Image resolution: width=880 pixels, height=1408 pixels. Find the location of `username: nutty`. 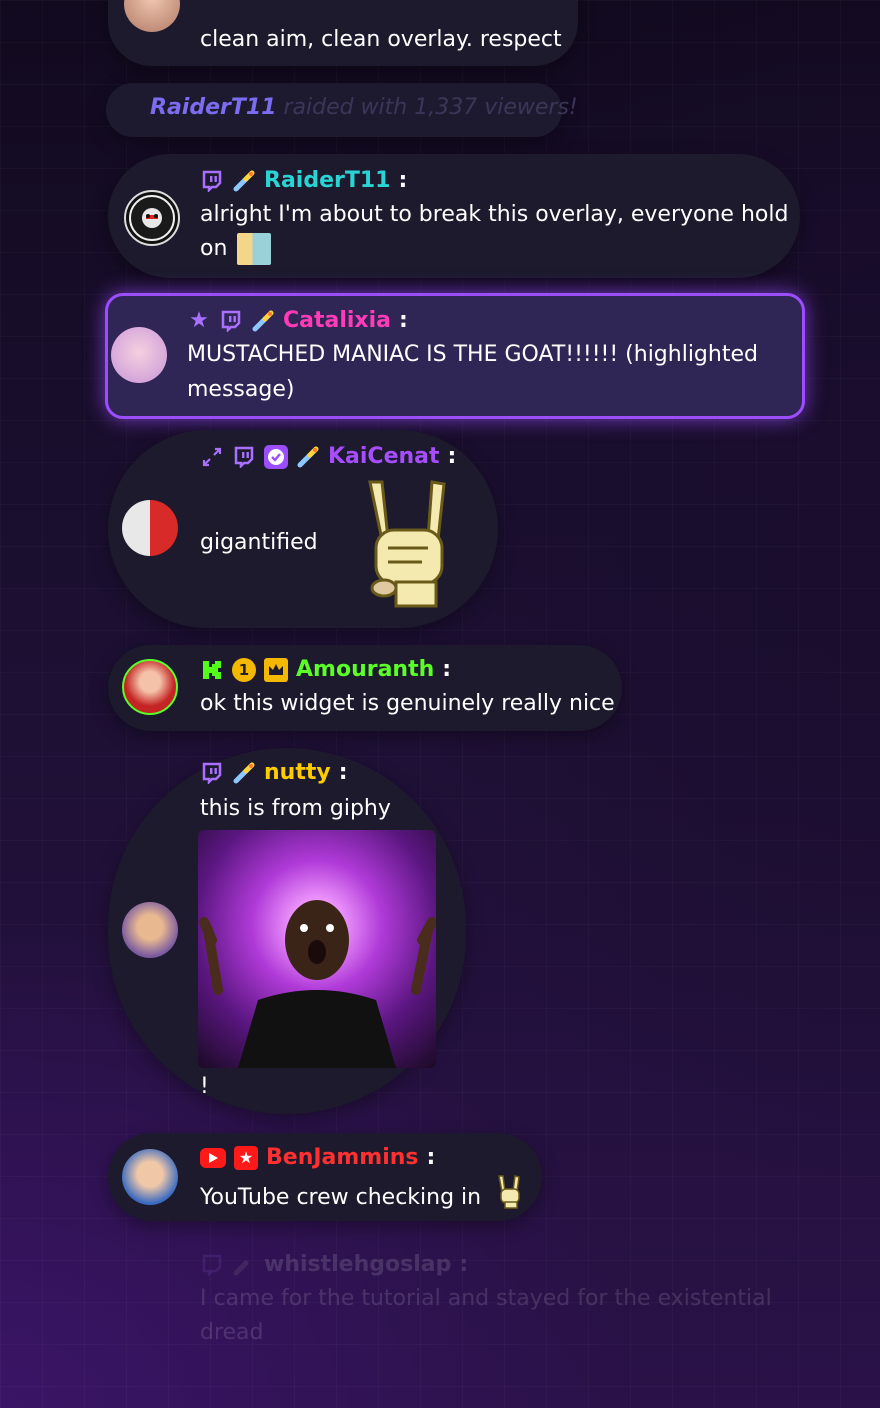

username: nutty is located at coordinates (297, 772).